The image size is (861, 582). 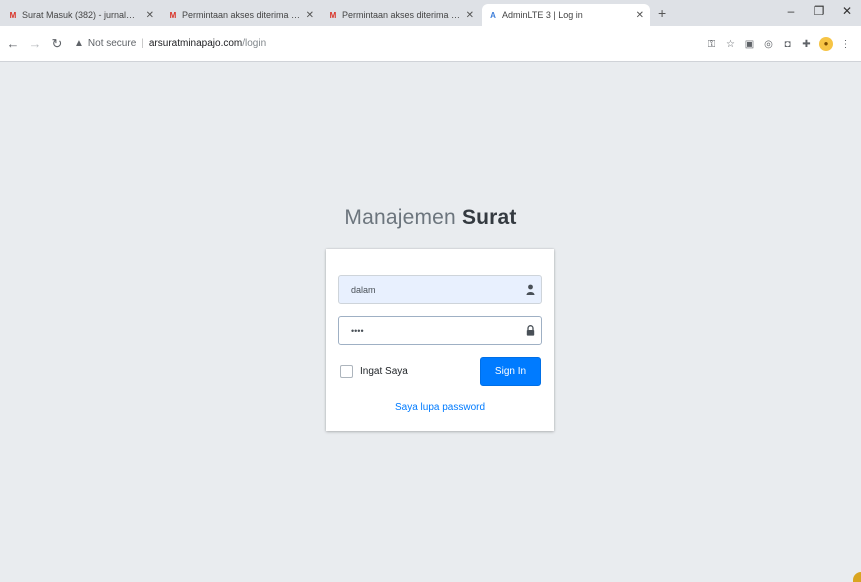 I want to click on floating-widget-icon, so click(x=857, y=577).